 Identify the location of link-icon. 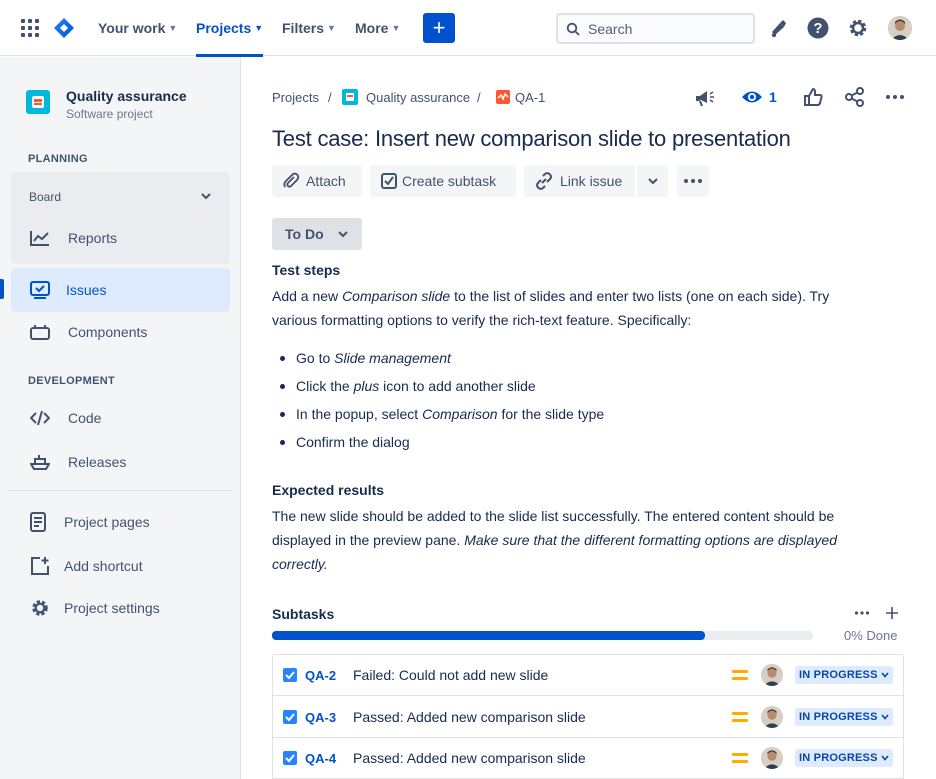
(544, 181).